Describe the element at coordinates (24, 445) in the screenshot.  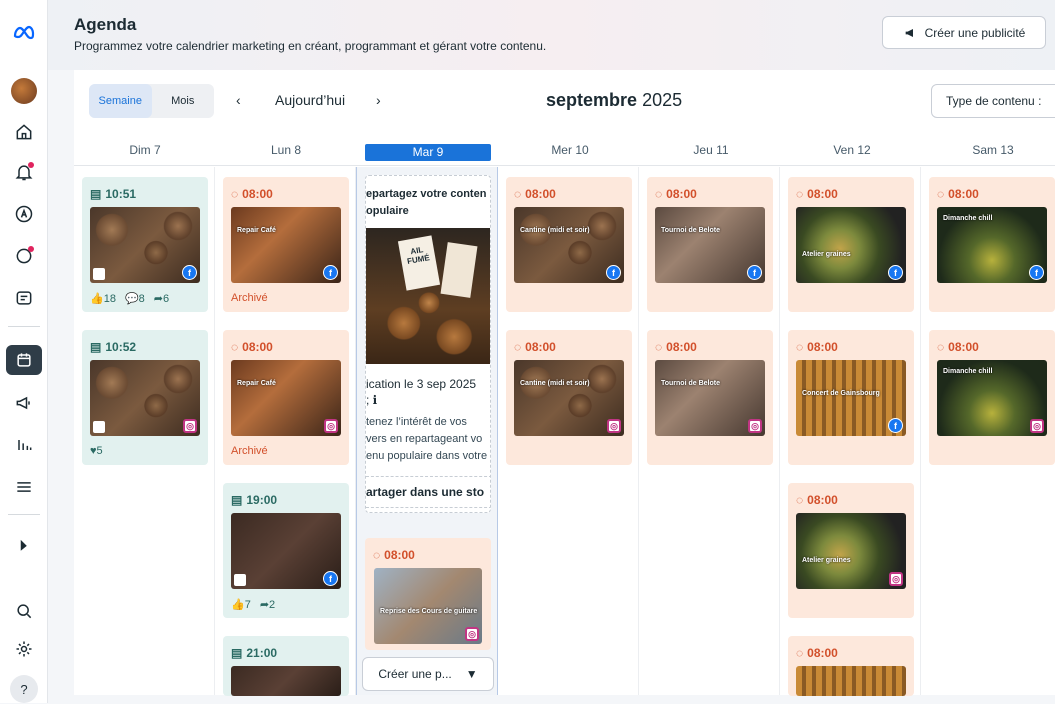
I see `insights-icon` at that location.